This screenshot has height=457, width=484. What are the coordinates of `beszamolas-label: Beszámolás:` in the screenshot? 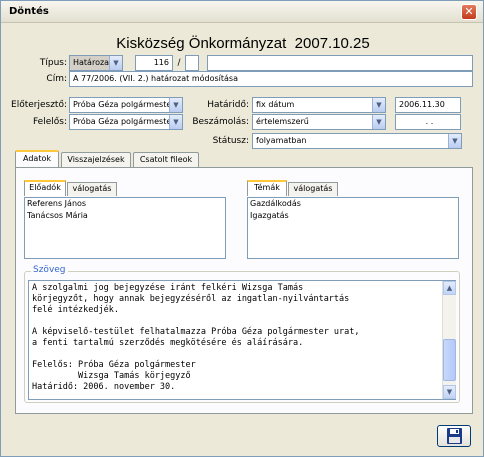 It's located at (220, 122).